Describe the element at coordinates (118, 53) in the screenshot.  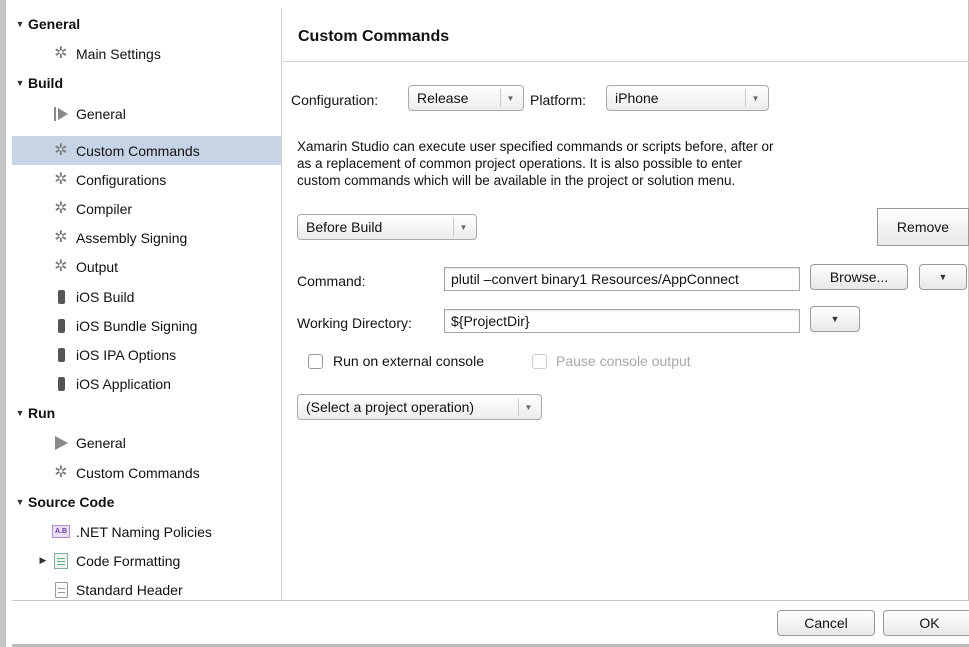
I see `sidebar-item-label: Main Settings` at that location.